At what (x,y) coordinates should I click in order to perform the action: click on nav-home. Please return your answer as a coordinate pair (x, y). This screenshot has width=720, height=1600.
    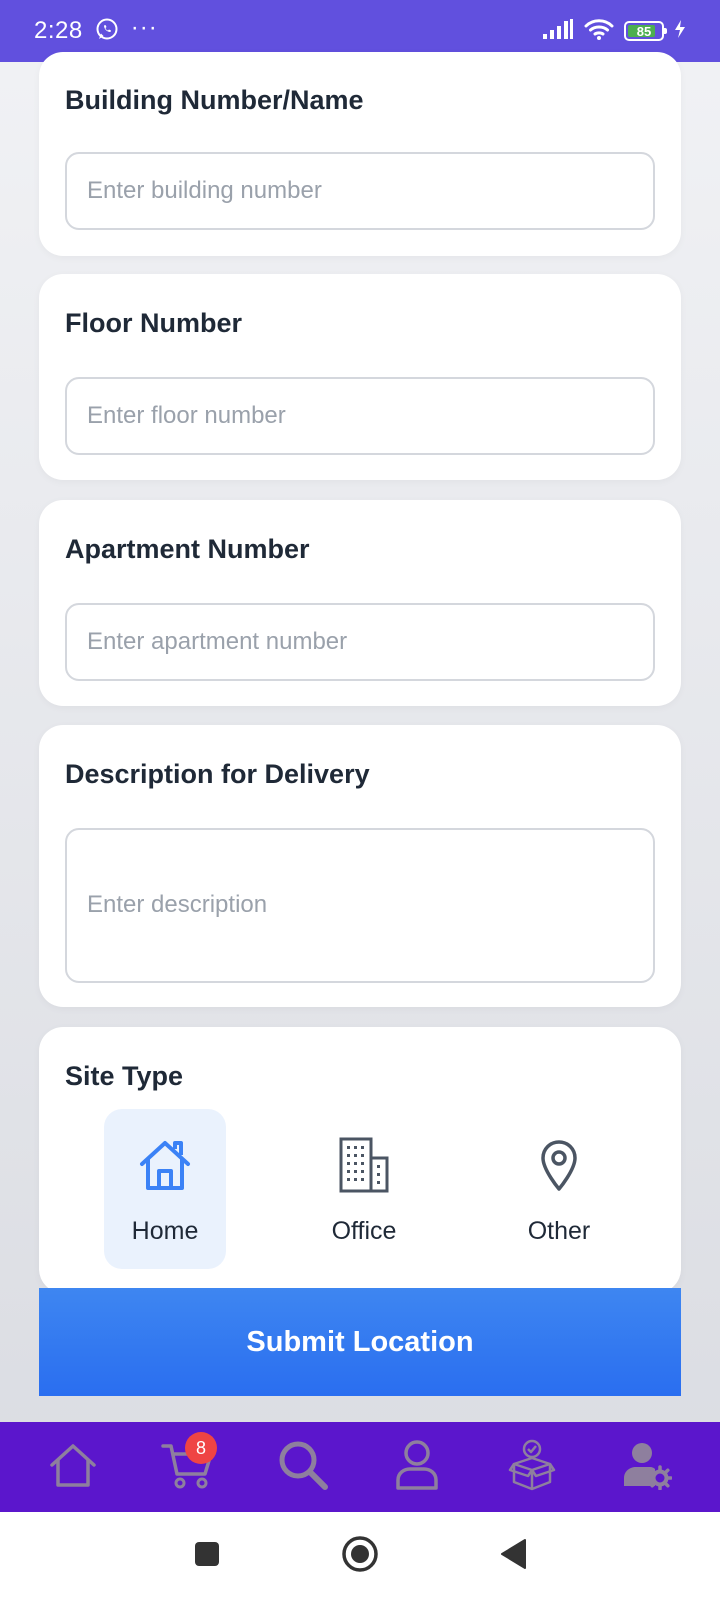
    Looking at the image, I should click on (73, 1467).